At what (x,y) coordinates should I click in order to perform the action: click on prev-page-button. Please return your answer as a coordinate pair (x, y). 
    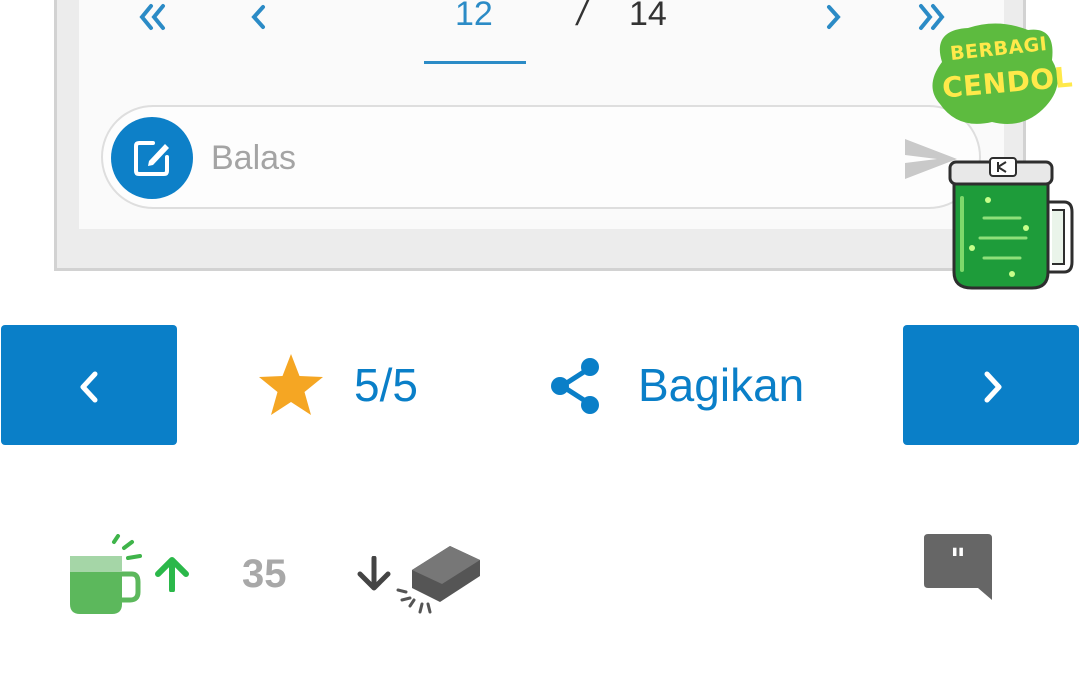
    Looking at the image, I should click on (259, 17).